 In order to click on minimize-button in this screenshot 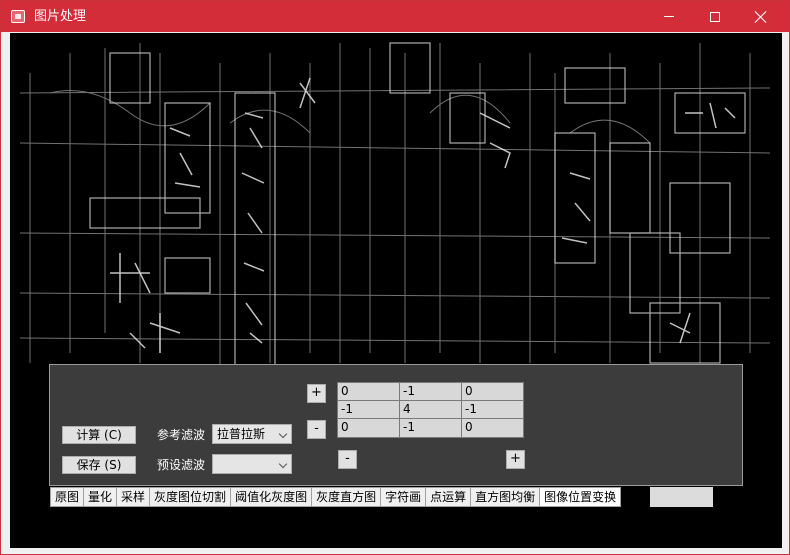, I will do `click(669, 16)`.